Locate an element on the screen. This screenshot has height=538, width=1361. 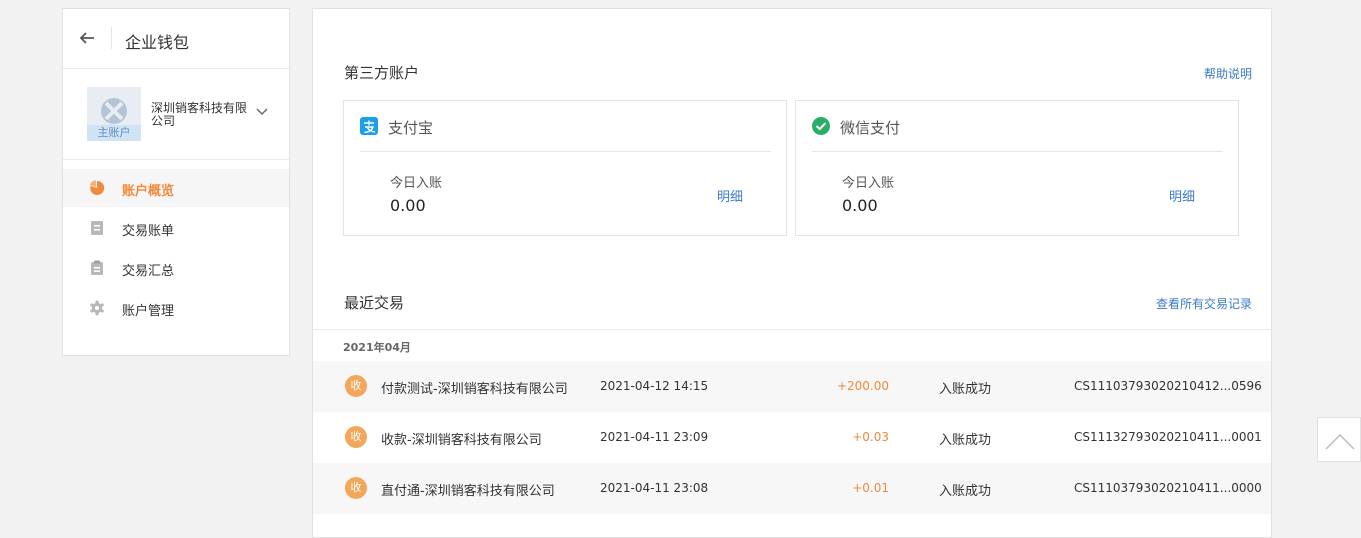
document-icon is located at coordinates (97, 228).